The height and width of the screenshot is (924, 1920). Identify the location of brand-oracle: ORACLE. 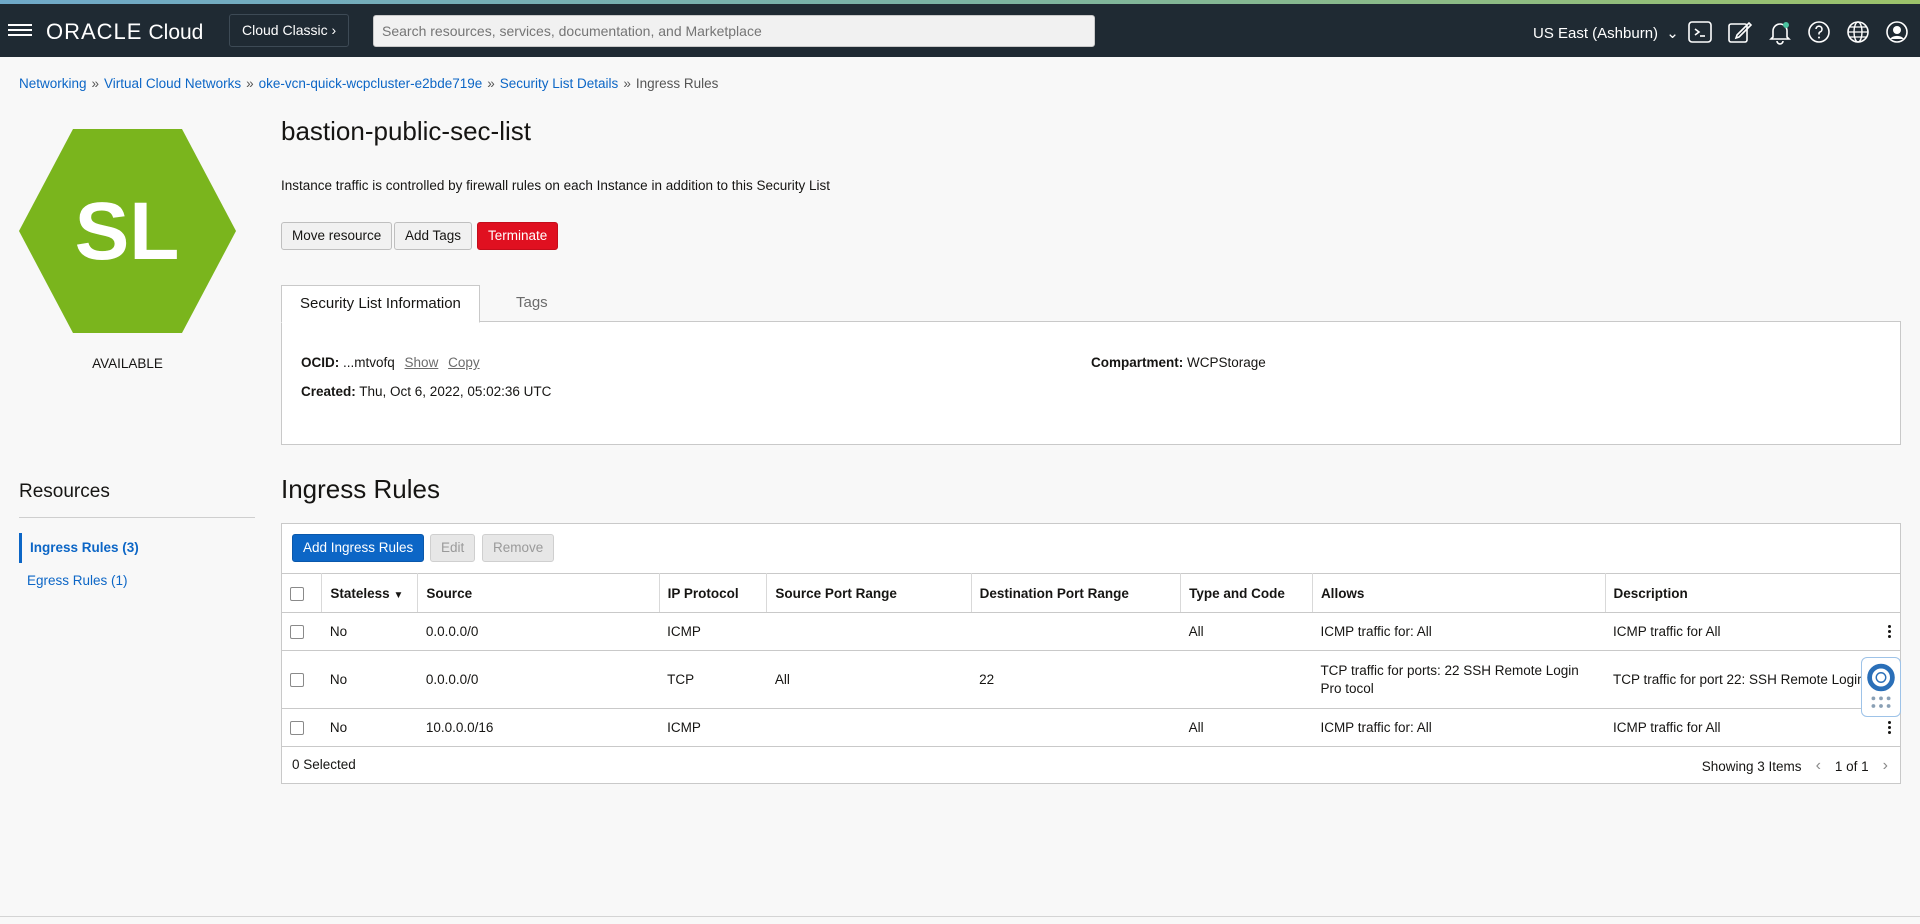
(94, 31).